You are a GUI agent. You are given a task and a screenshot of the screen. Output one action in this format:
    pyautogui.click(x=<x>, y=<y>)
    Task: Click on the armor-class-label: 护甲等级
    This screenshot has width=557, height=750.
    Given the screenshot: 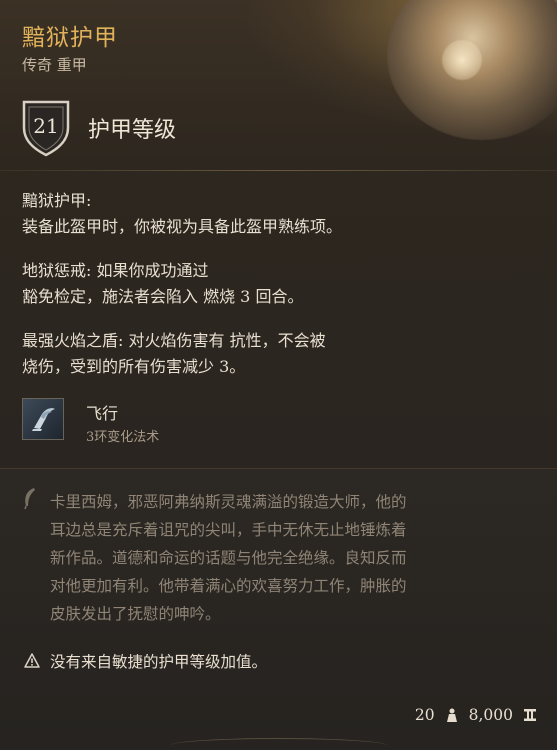 What is the action you would take?
    pyautogui.click(x=132, y=130)
    